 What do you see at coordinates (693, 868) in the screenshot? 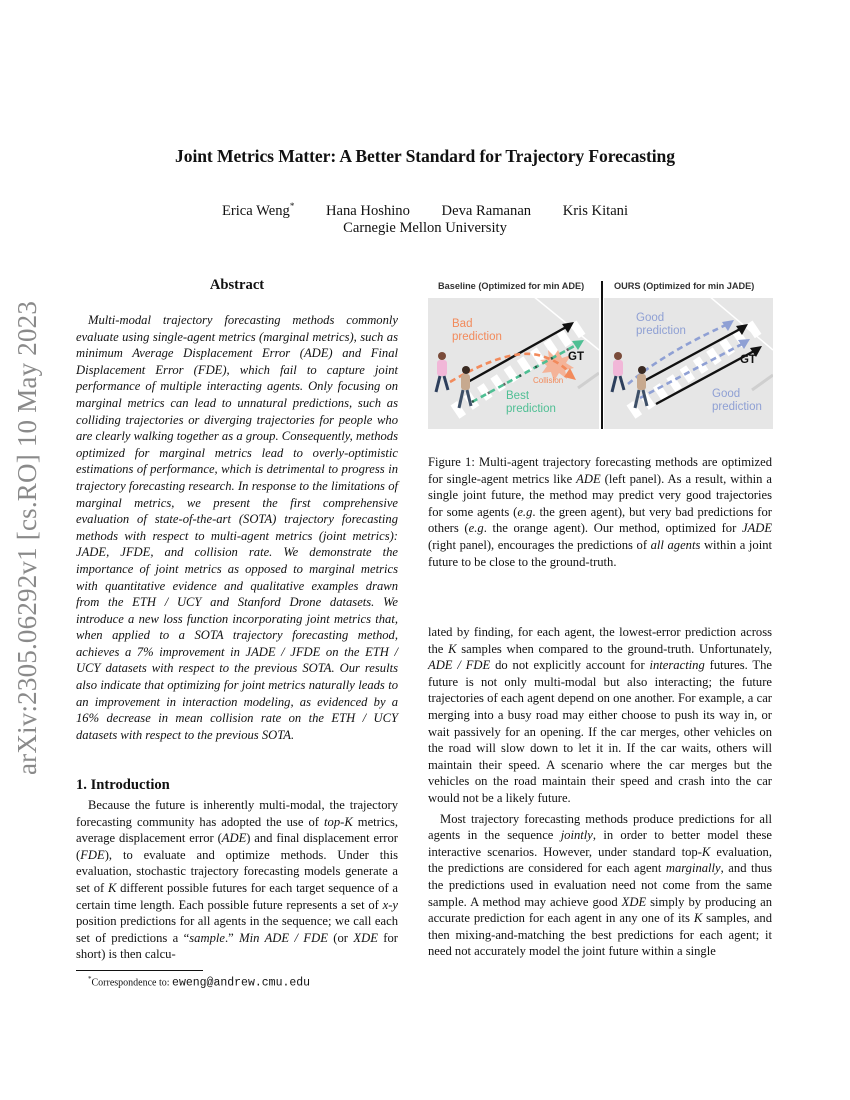
I see `emphasis-text: marginally` at bounding box center [693, 868].